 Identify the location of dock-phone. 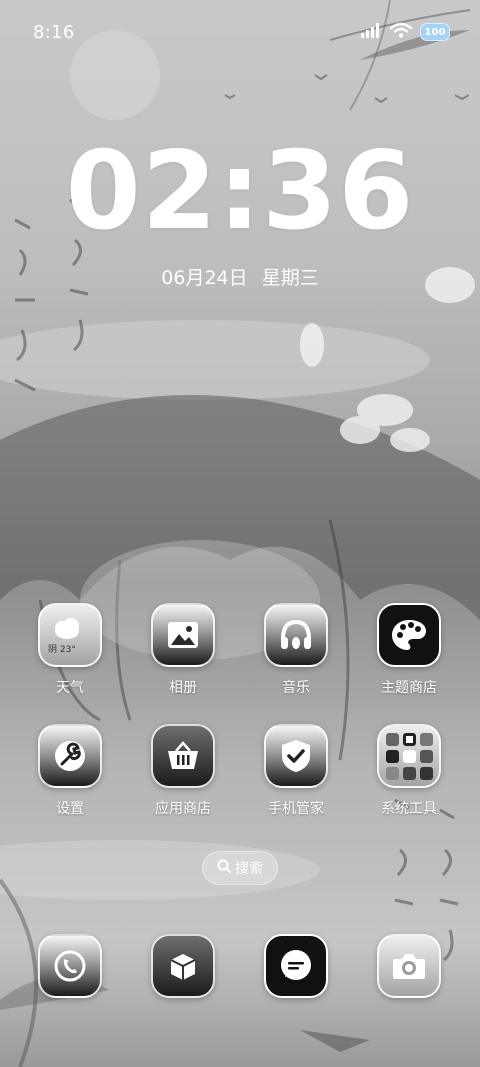
(70, 966).